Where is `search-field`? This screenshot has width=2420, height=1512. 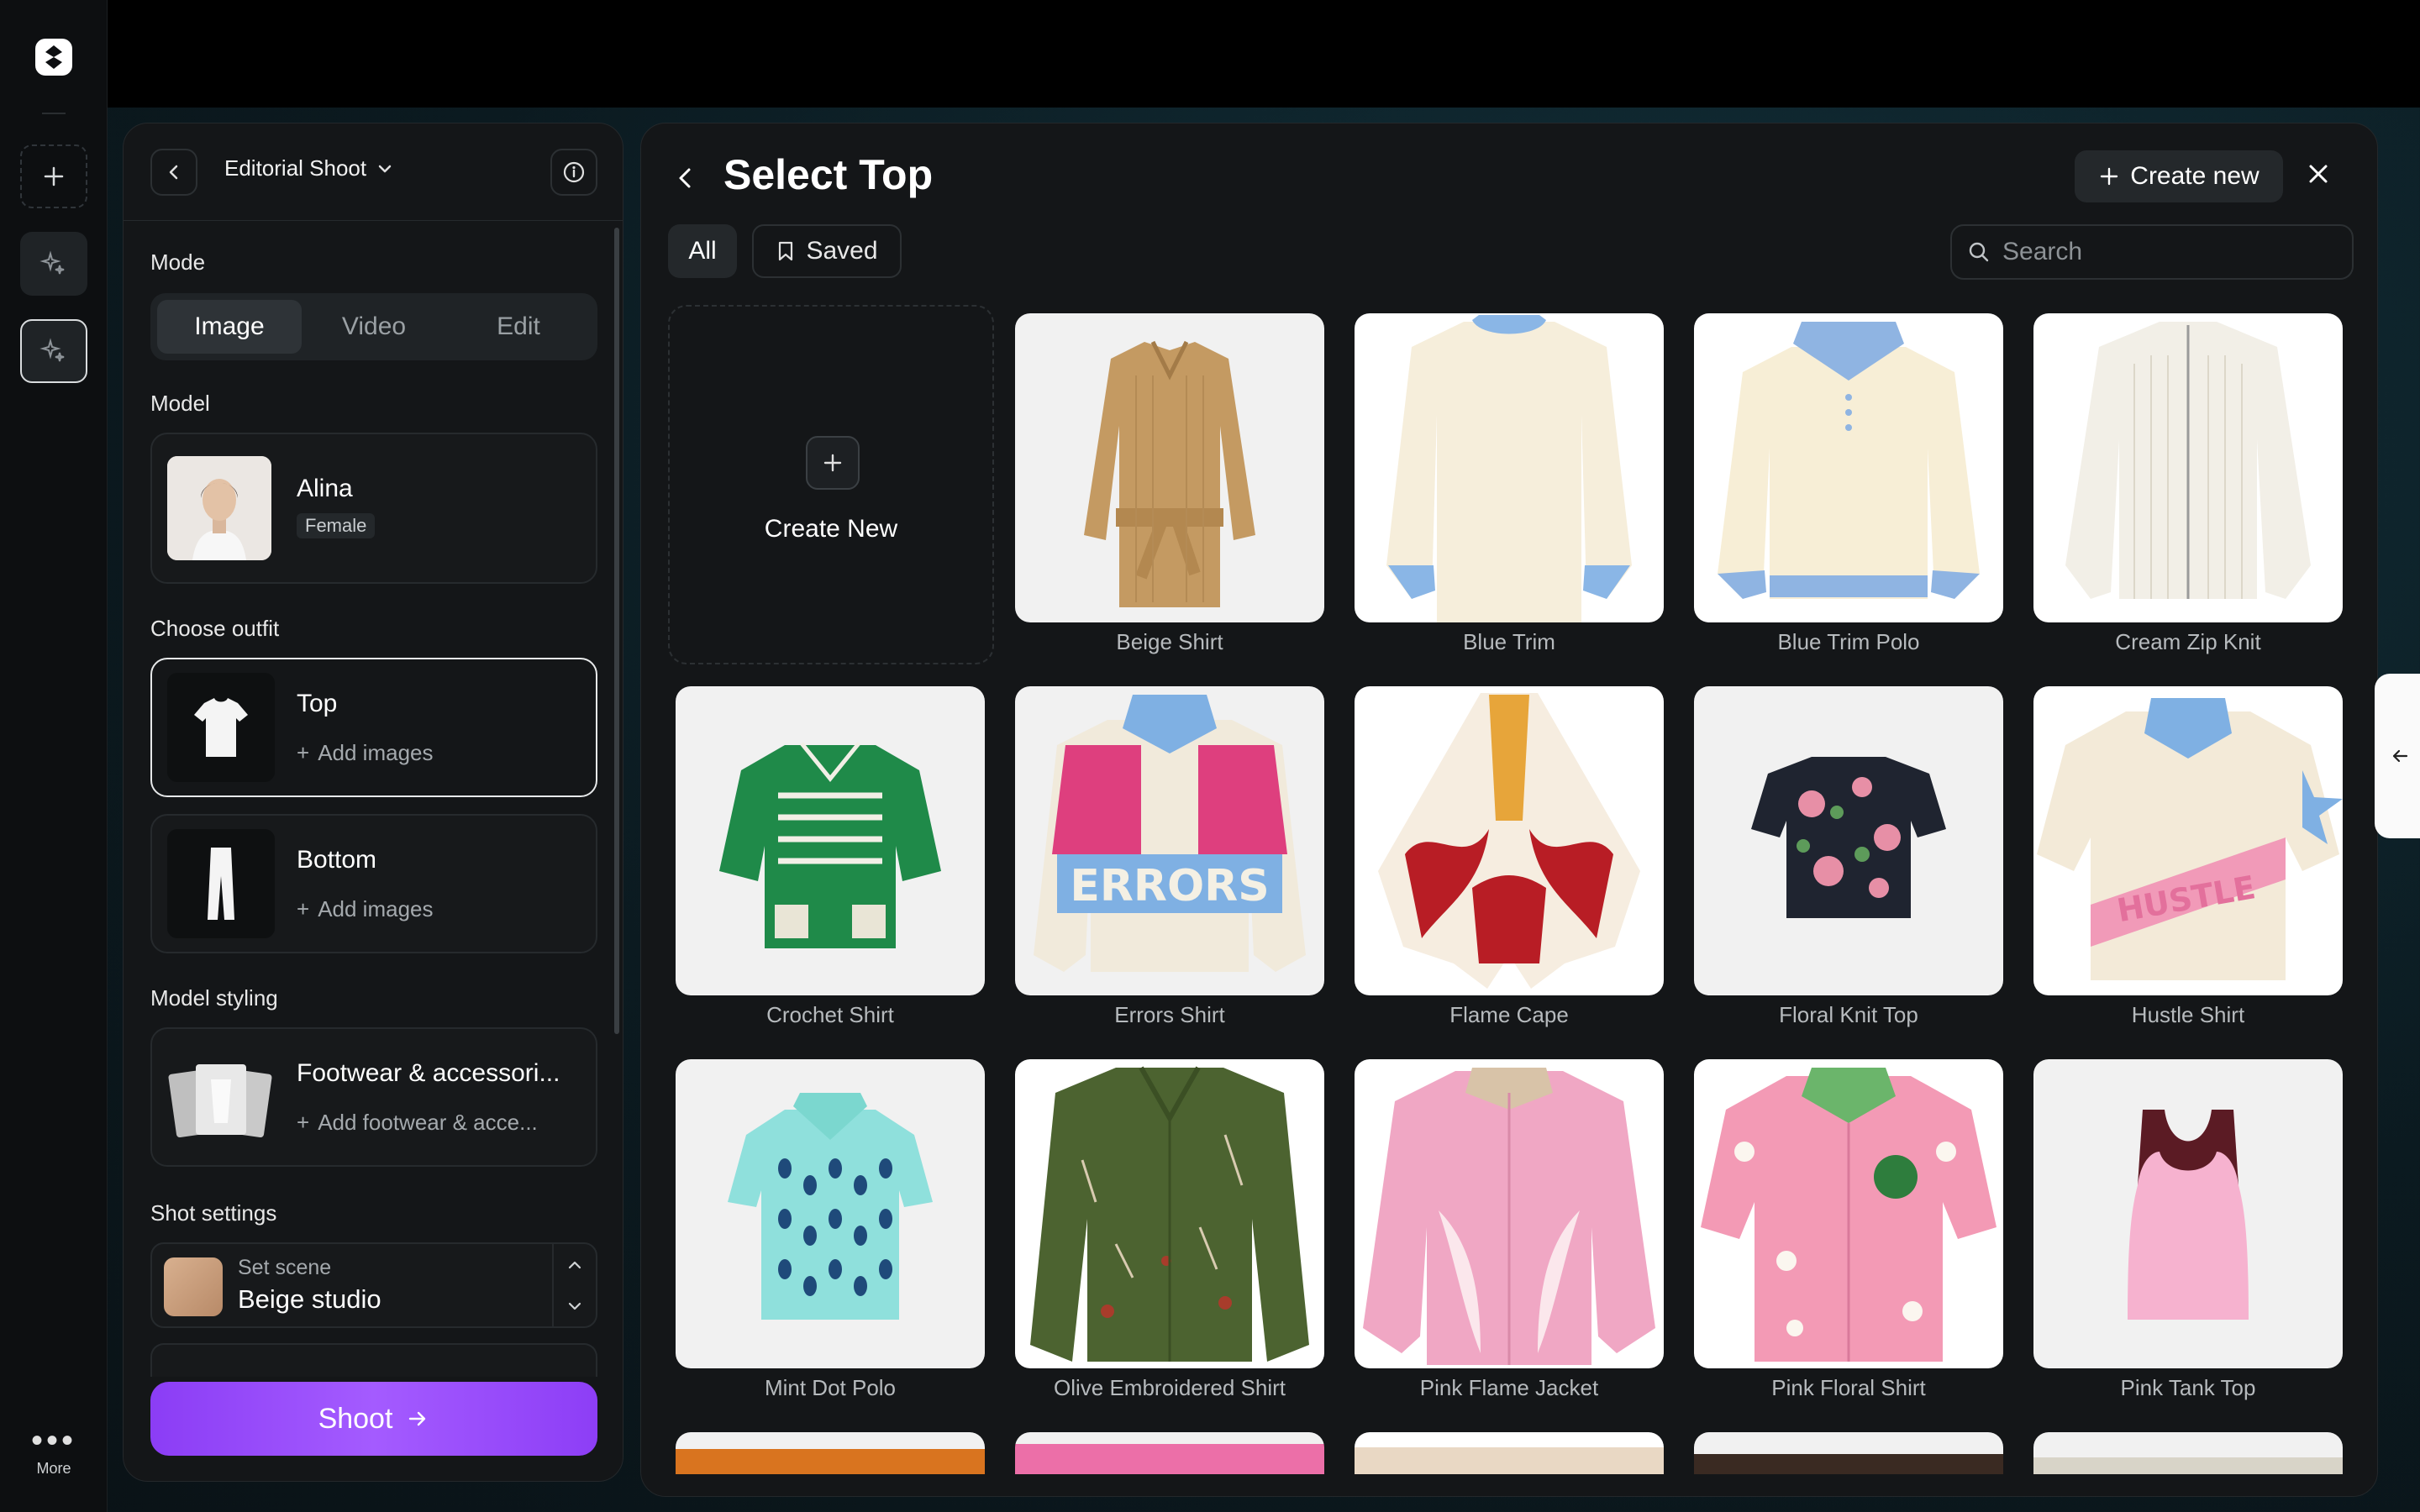 search-field is located at coordinates (2152, 252).